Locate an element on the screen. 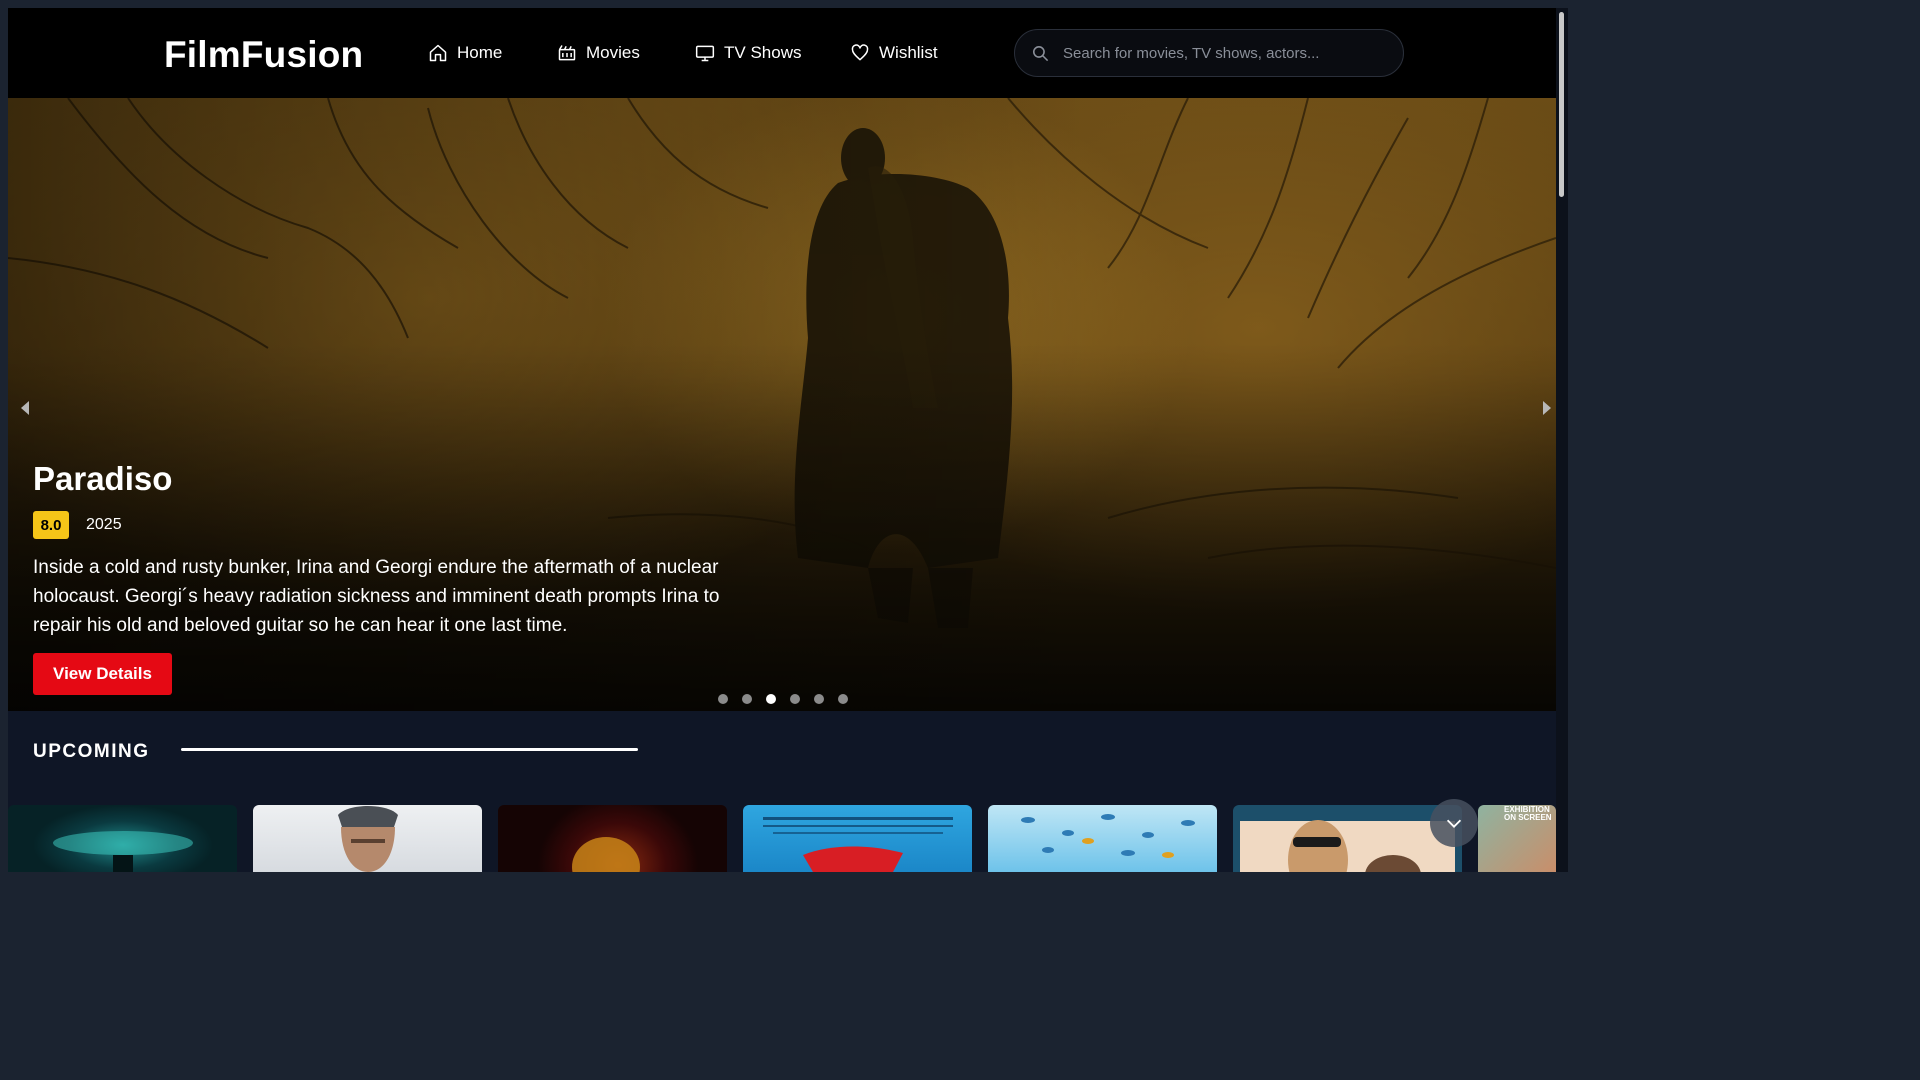  search-icon is located at coordinates (1040, 53).